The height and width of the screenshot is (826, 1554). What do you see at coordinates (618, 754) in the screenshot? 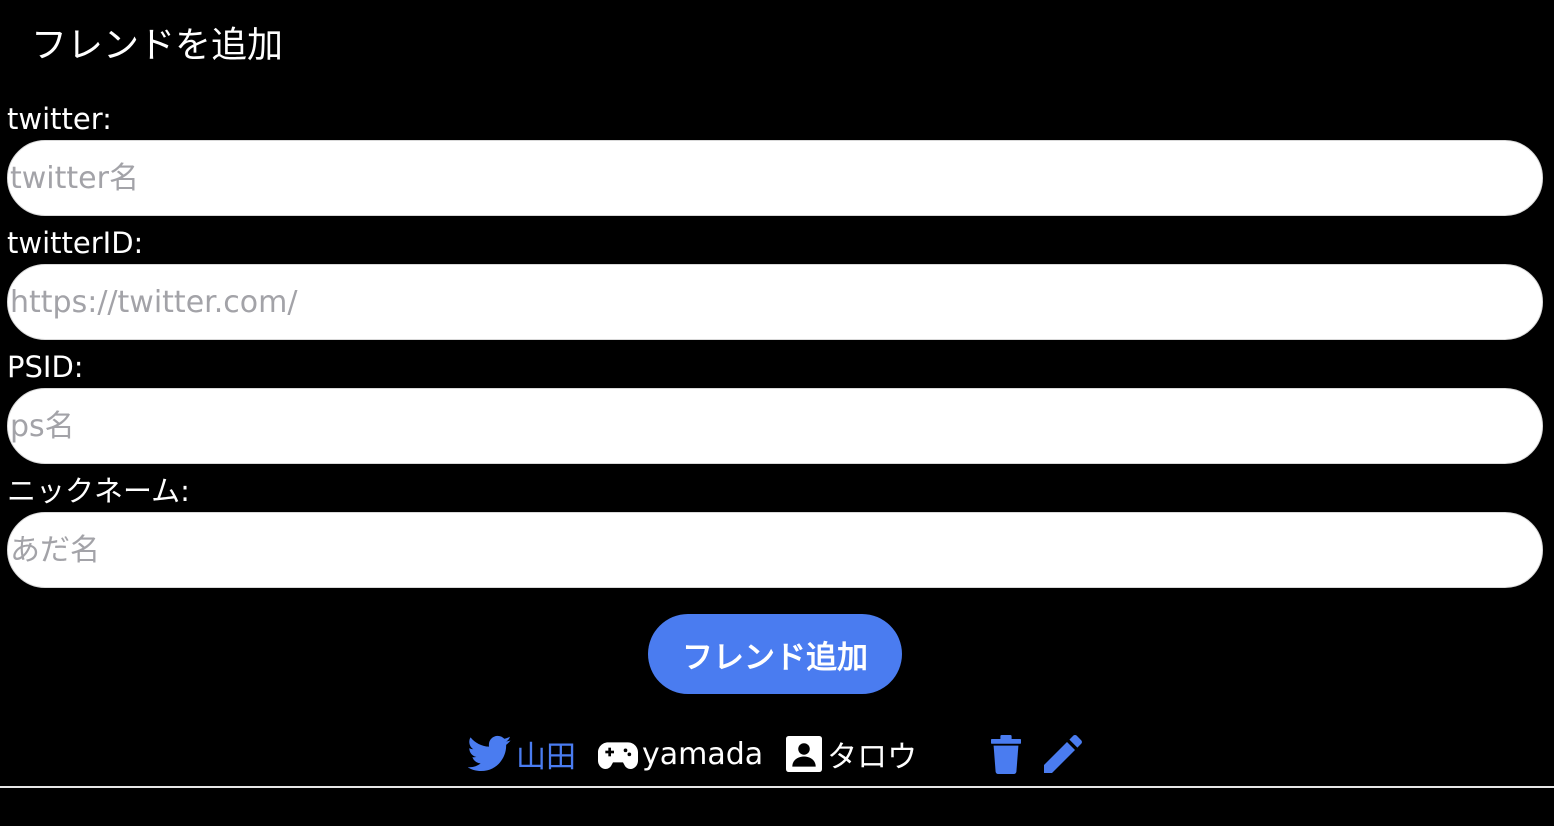
I see `gamepad-icon` at bounding box center [618, 754].